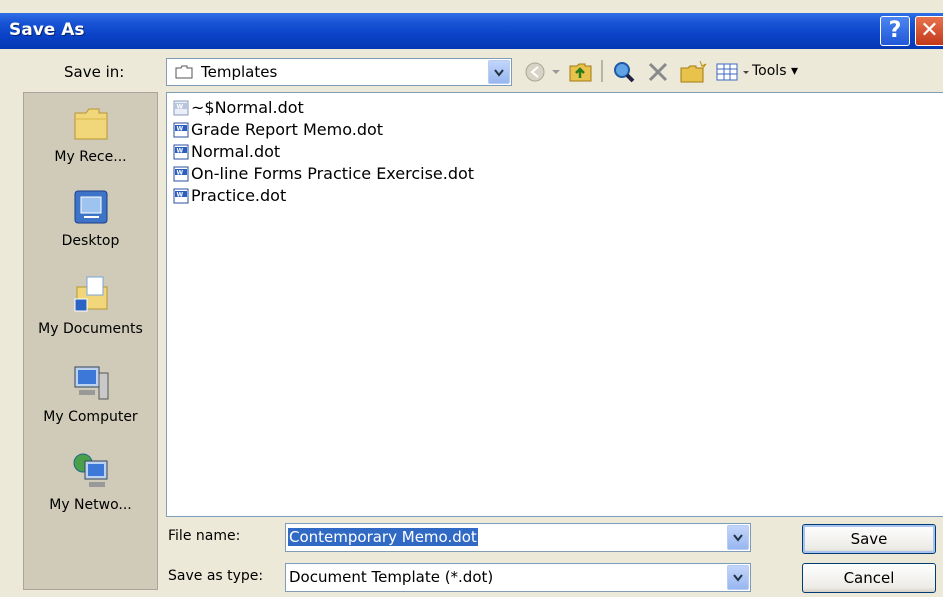 This screenshot has height=597, width=943. I want to click on toolbar-separator, so click(602, 71).